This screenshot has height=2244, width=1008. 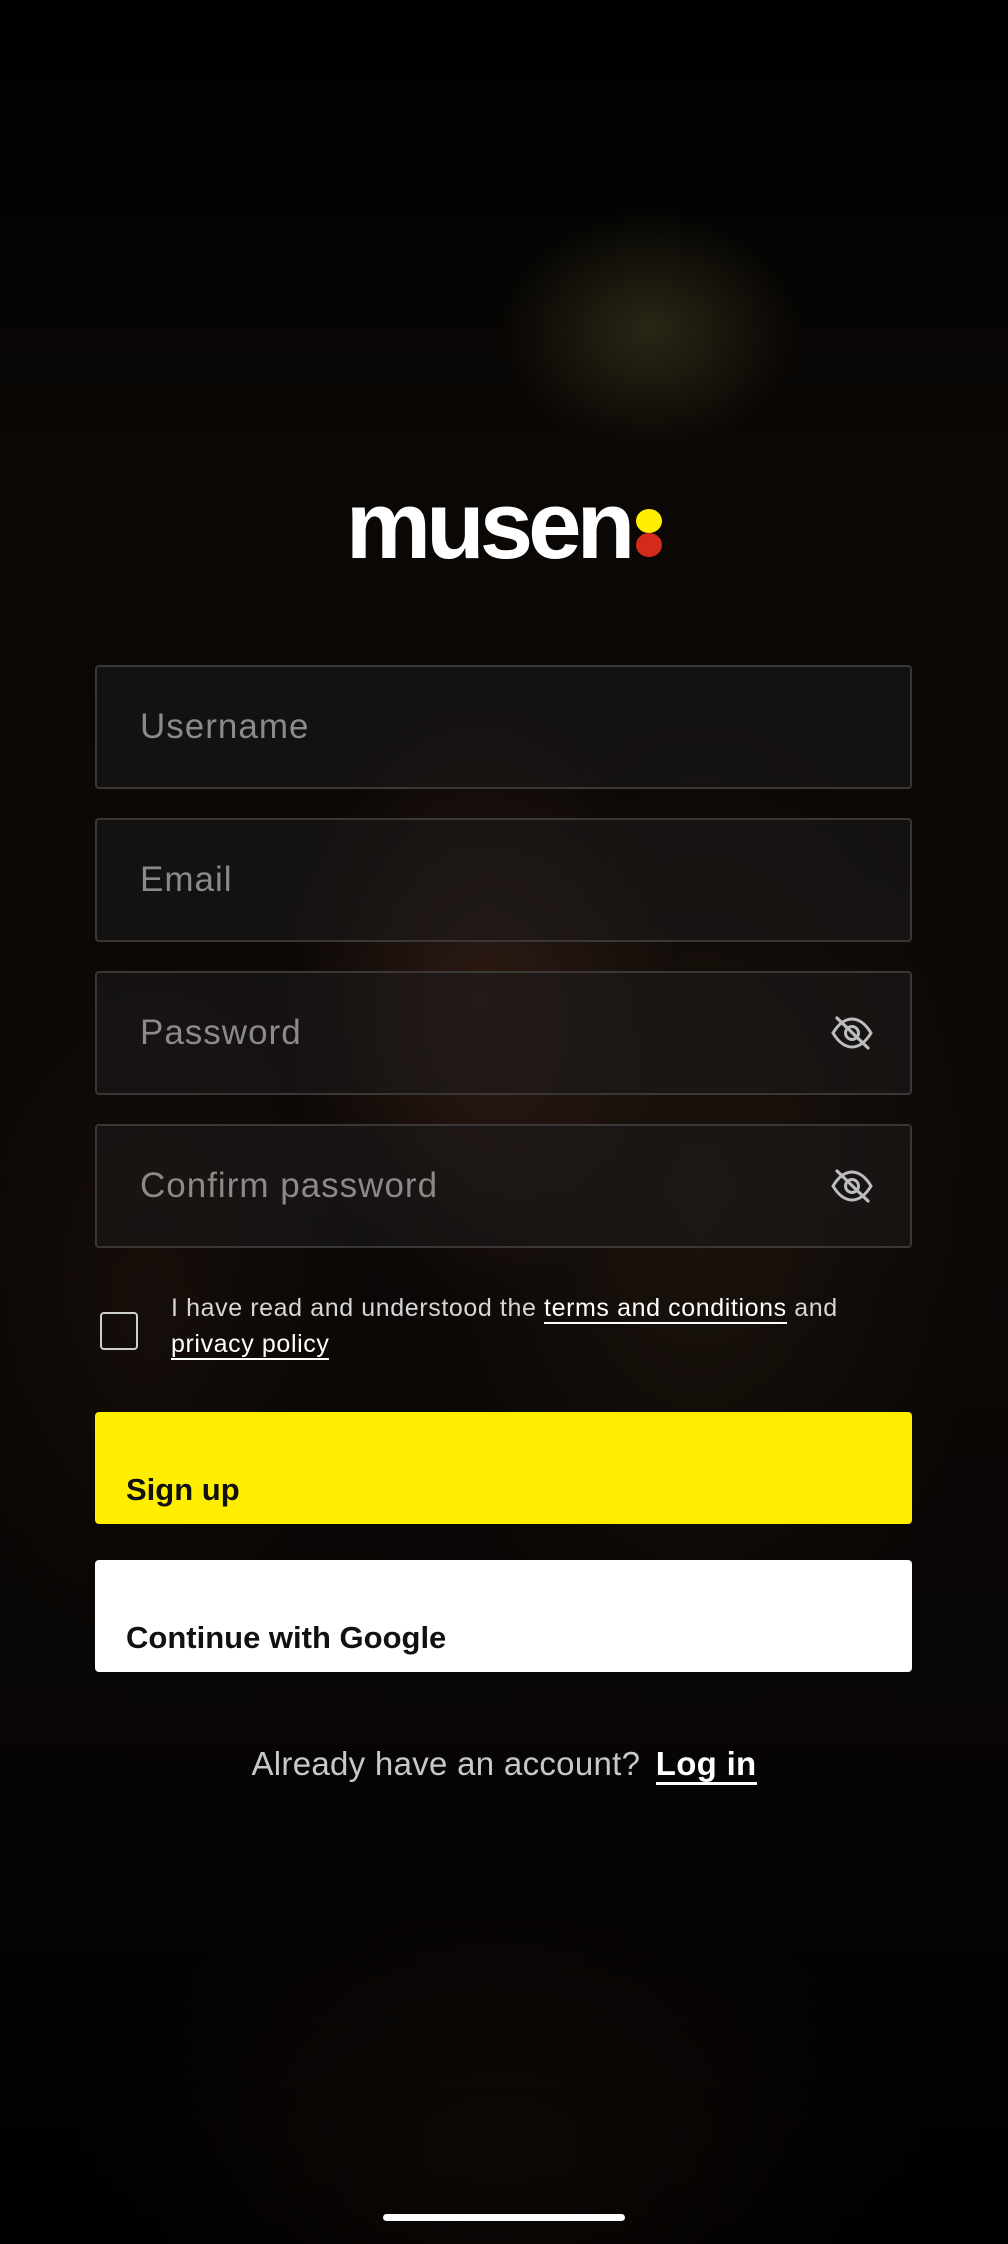 I want to click on username-input, so click(x=503, y=727).